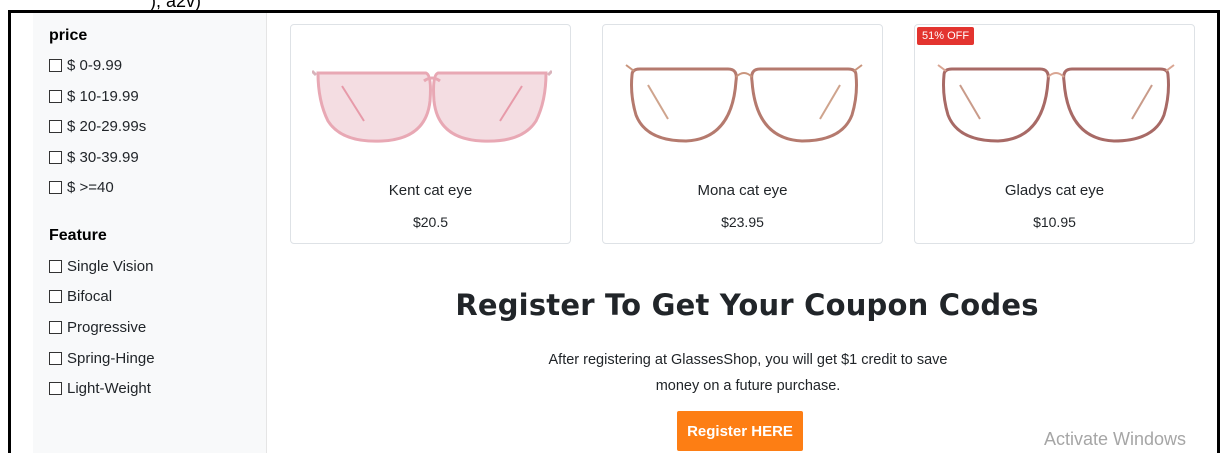  Describe the element at coordinates (1115, 439) in the screenshot. I see `activate-windows-watermark: Activate Windows` at that location.